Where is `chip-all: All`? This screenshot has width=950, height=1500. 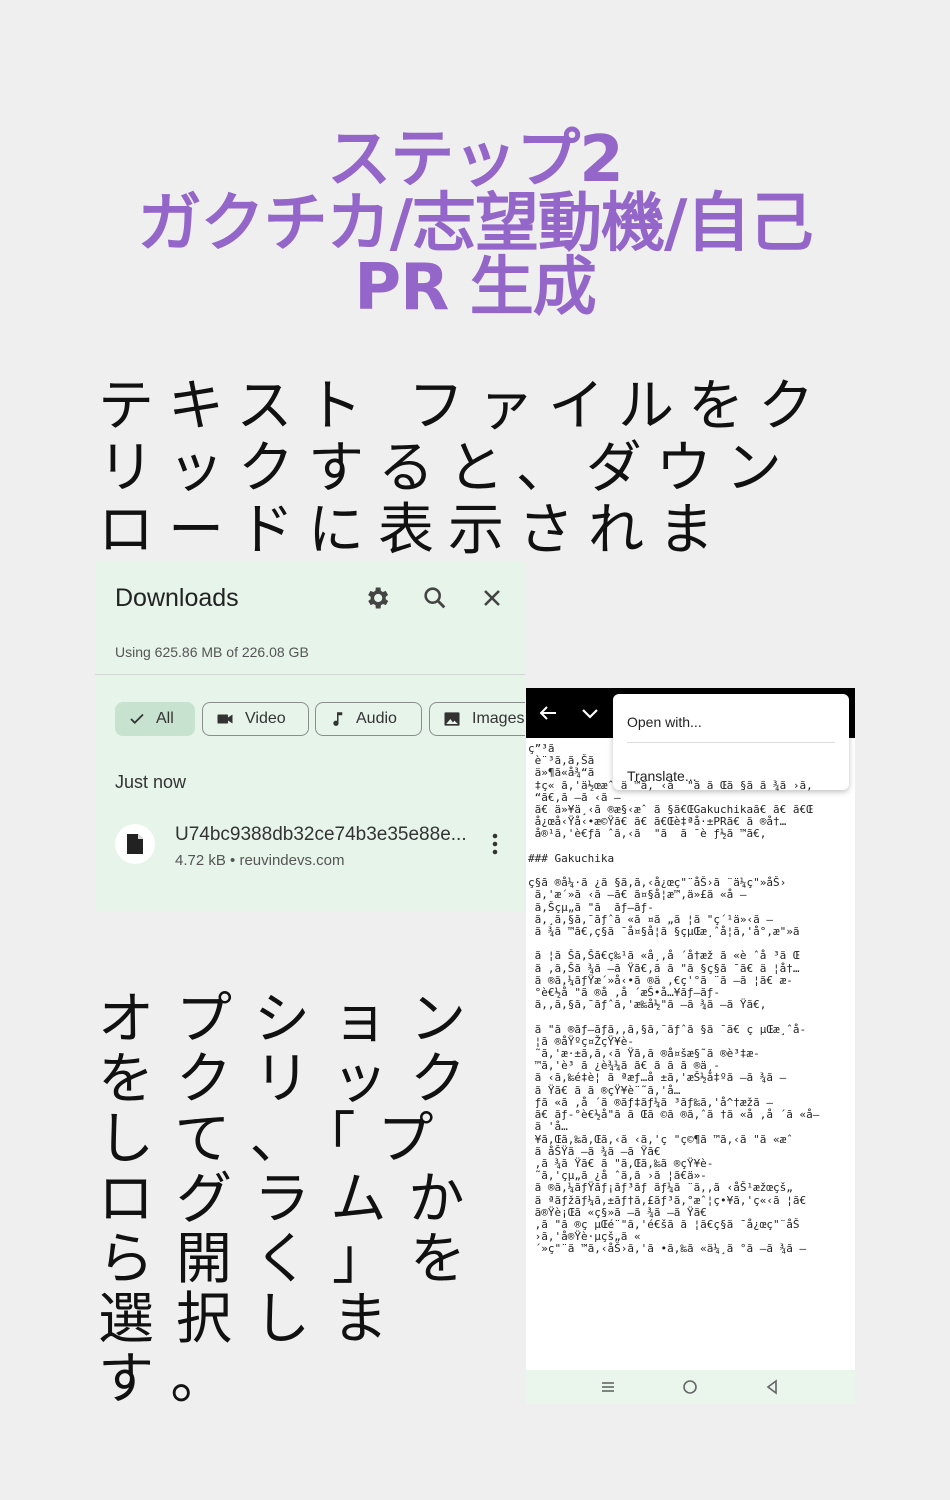 chip-all: All is located at coordinates (155, 719).